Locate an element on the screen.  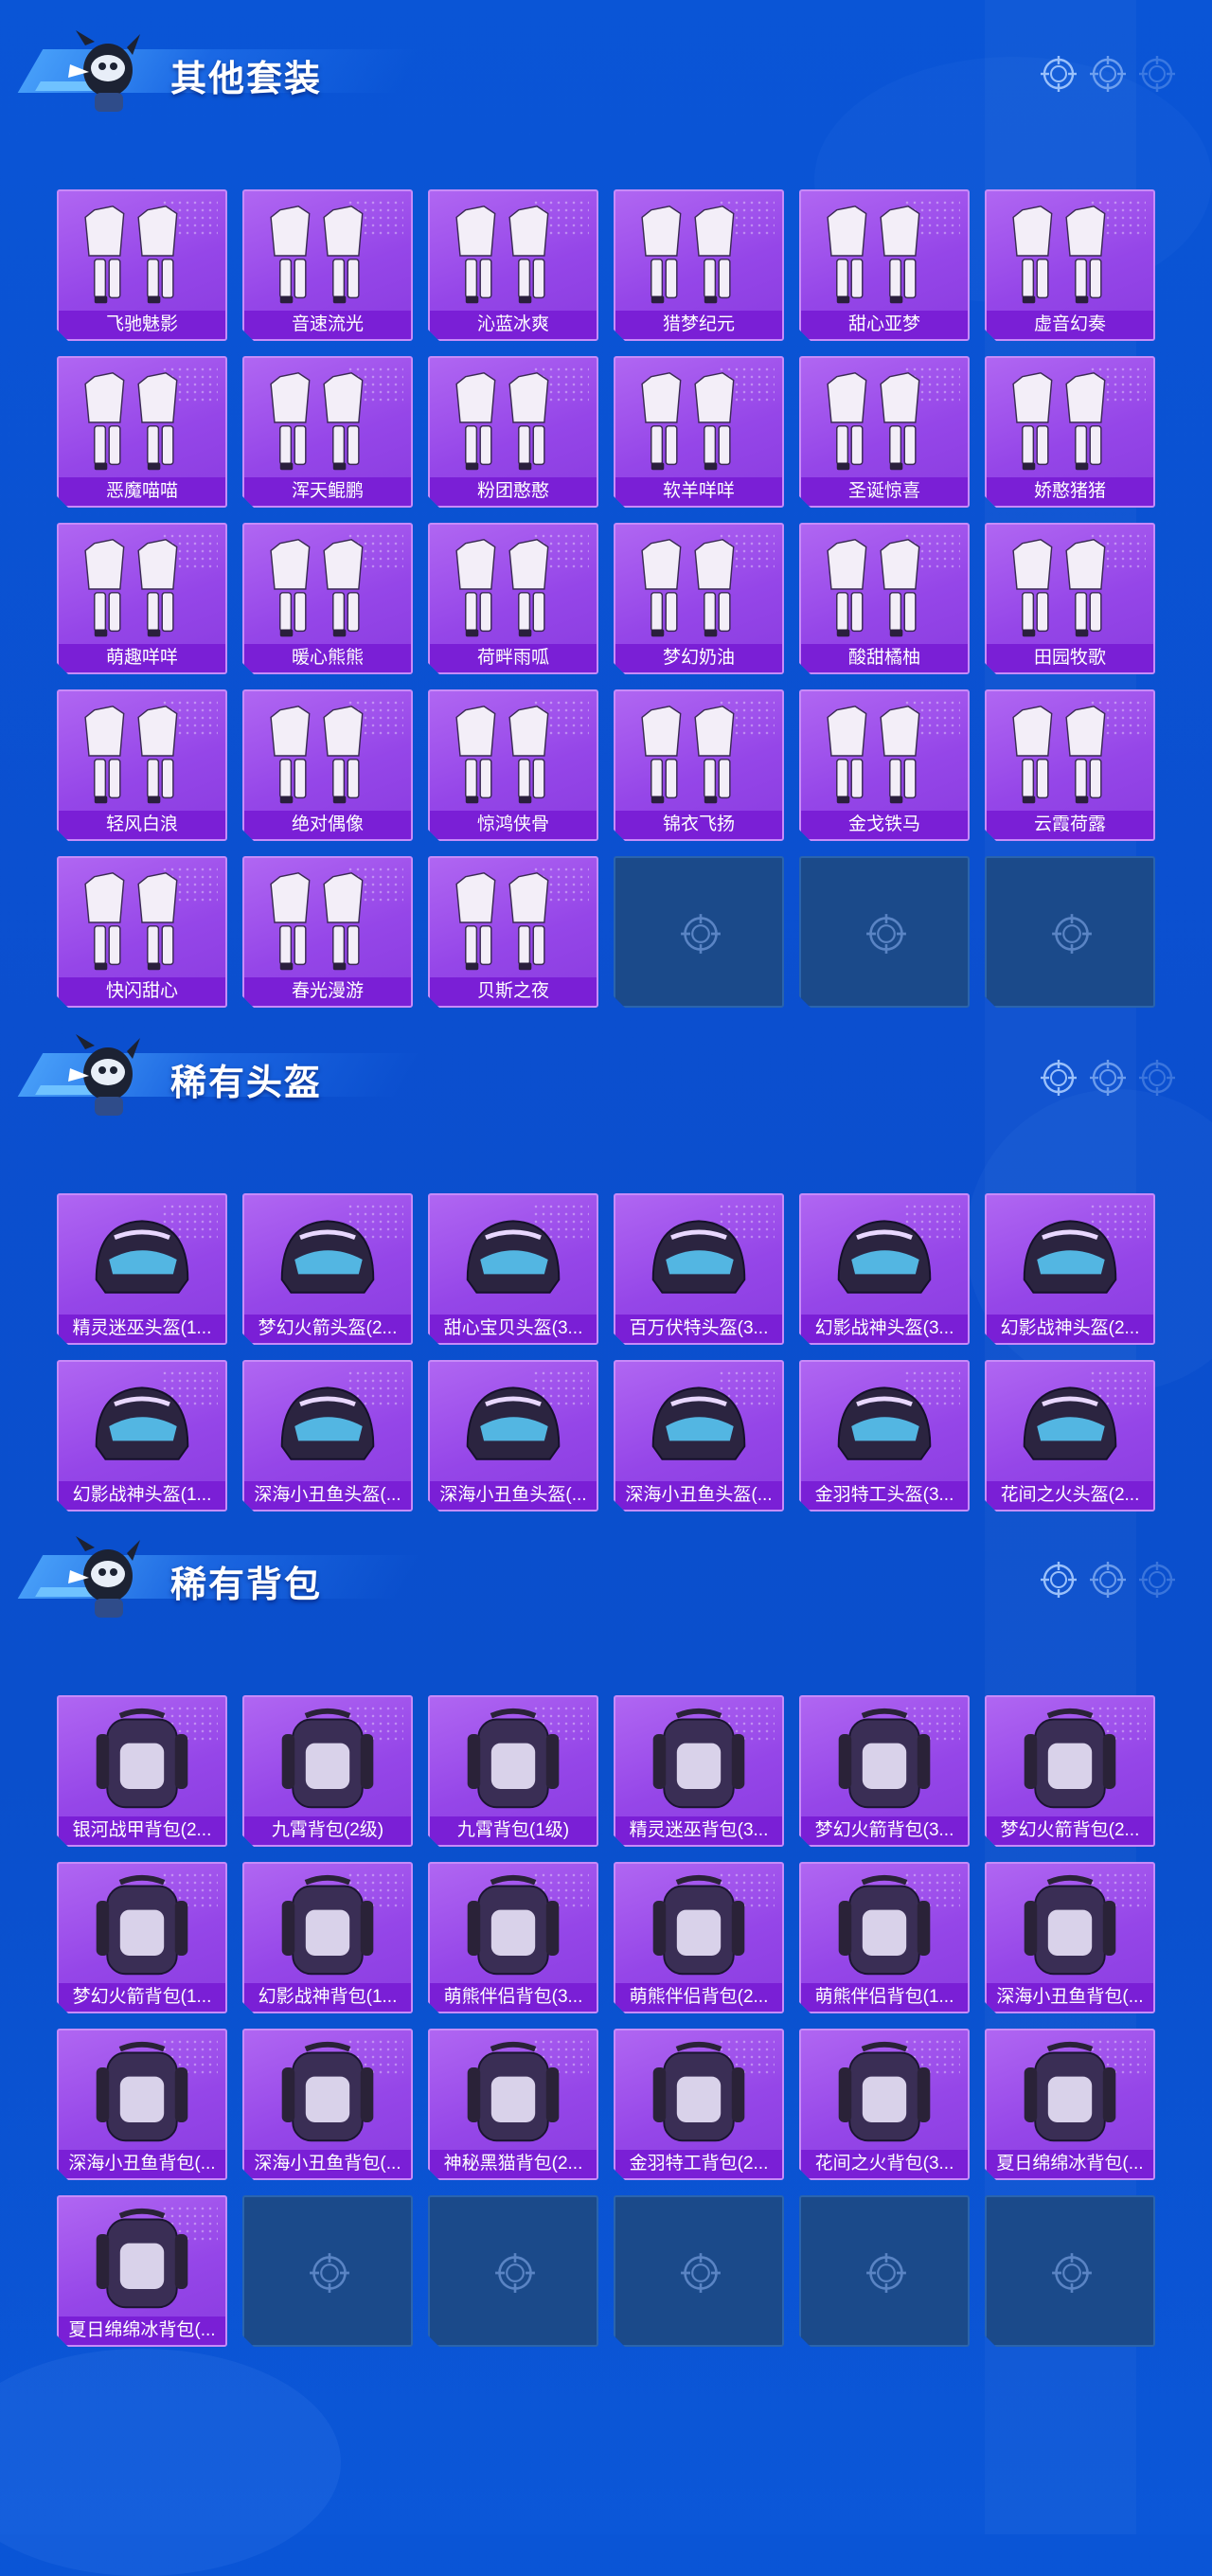
section-header: 稀有头盔 is located at coordinates (606, 1060).